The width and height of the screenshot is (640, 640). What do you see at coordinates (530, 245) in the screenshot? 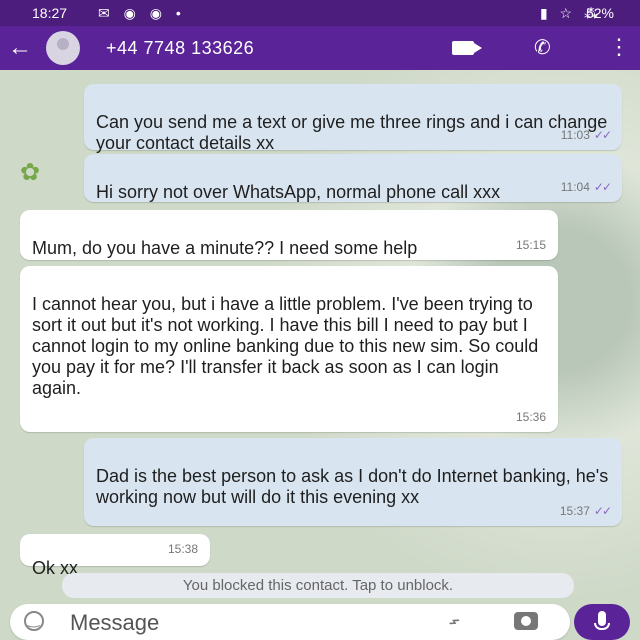
I see `message-time: 15:15` at bounding box center [530, 245].